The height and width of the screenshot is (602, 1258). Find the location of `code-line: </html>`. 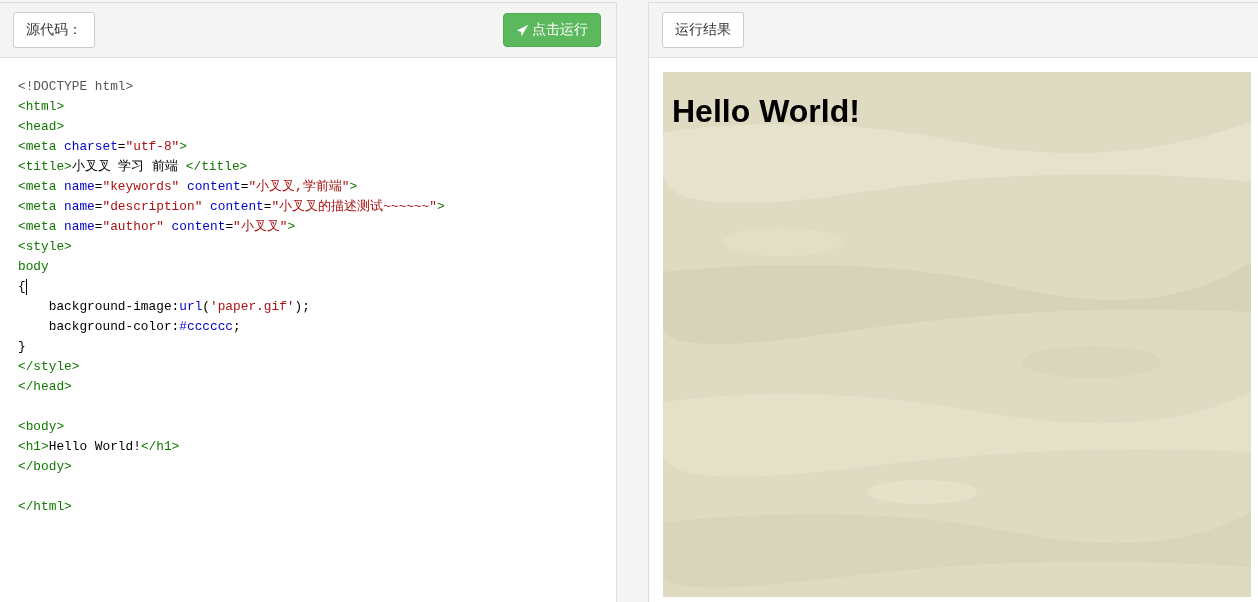

code-line: </html> is located at coordinates (45, 507).